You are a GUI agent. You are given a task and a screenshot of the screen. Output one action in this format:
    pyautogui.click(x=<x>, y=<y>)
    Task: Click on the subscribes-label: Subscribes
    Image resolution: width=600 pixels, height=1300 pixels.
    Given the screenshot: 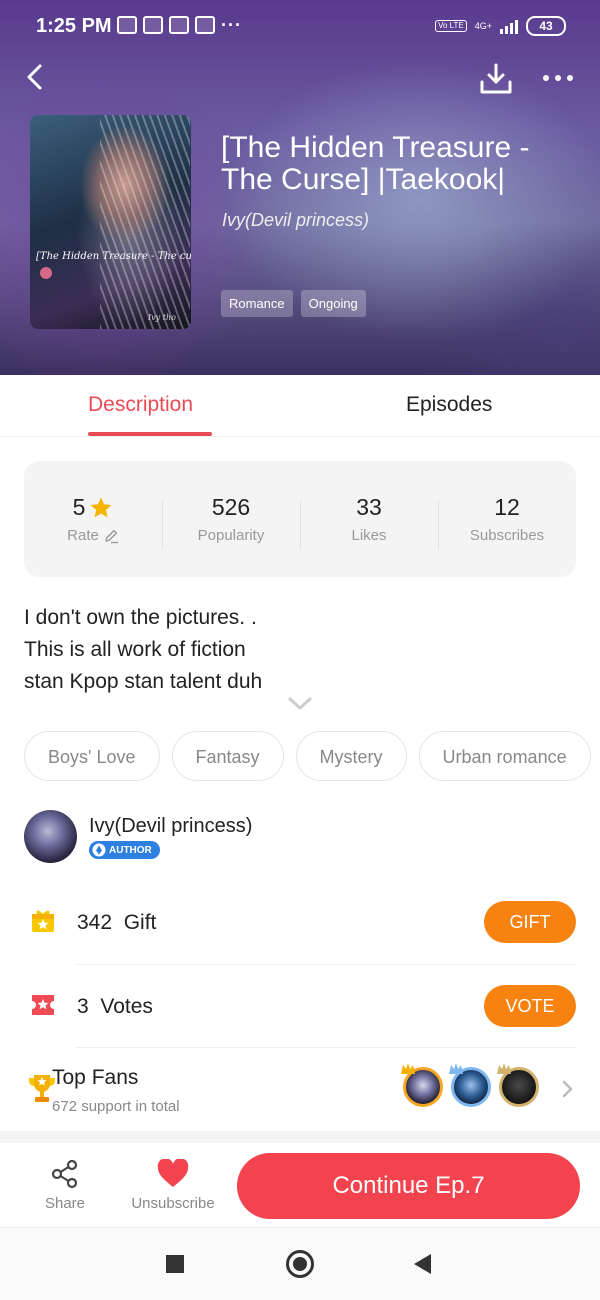 What is the action you would take?
    pyautogui.click(x=507, y=535)
    